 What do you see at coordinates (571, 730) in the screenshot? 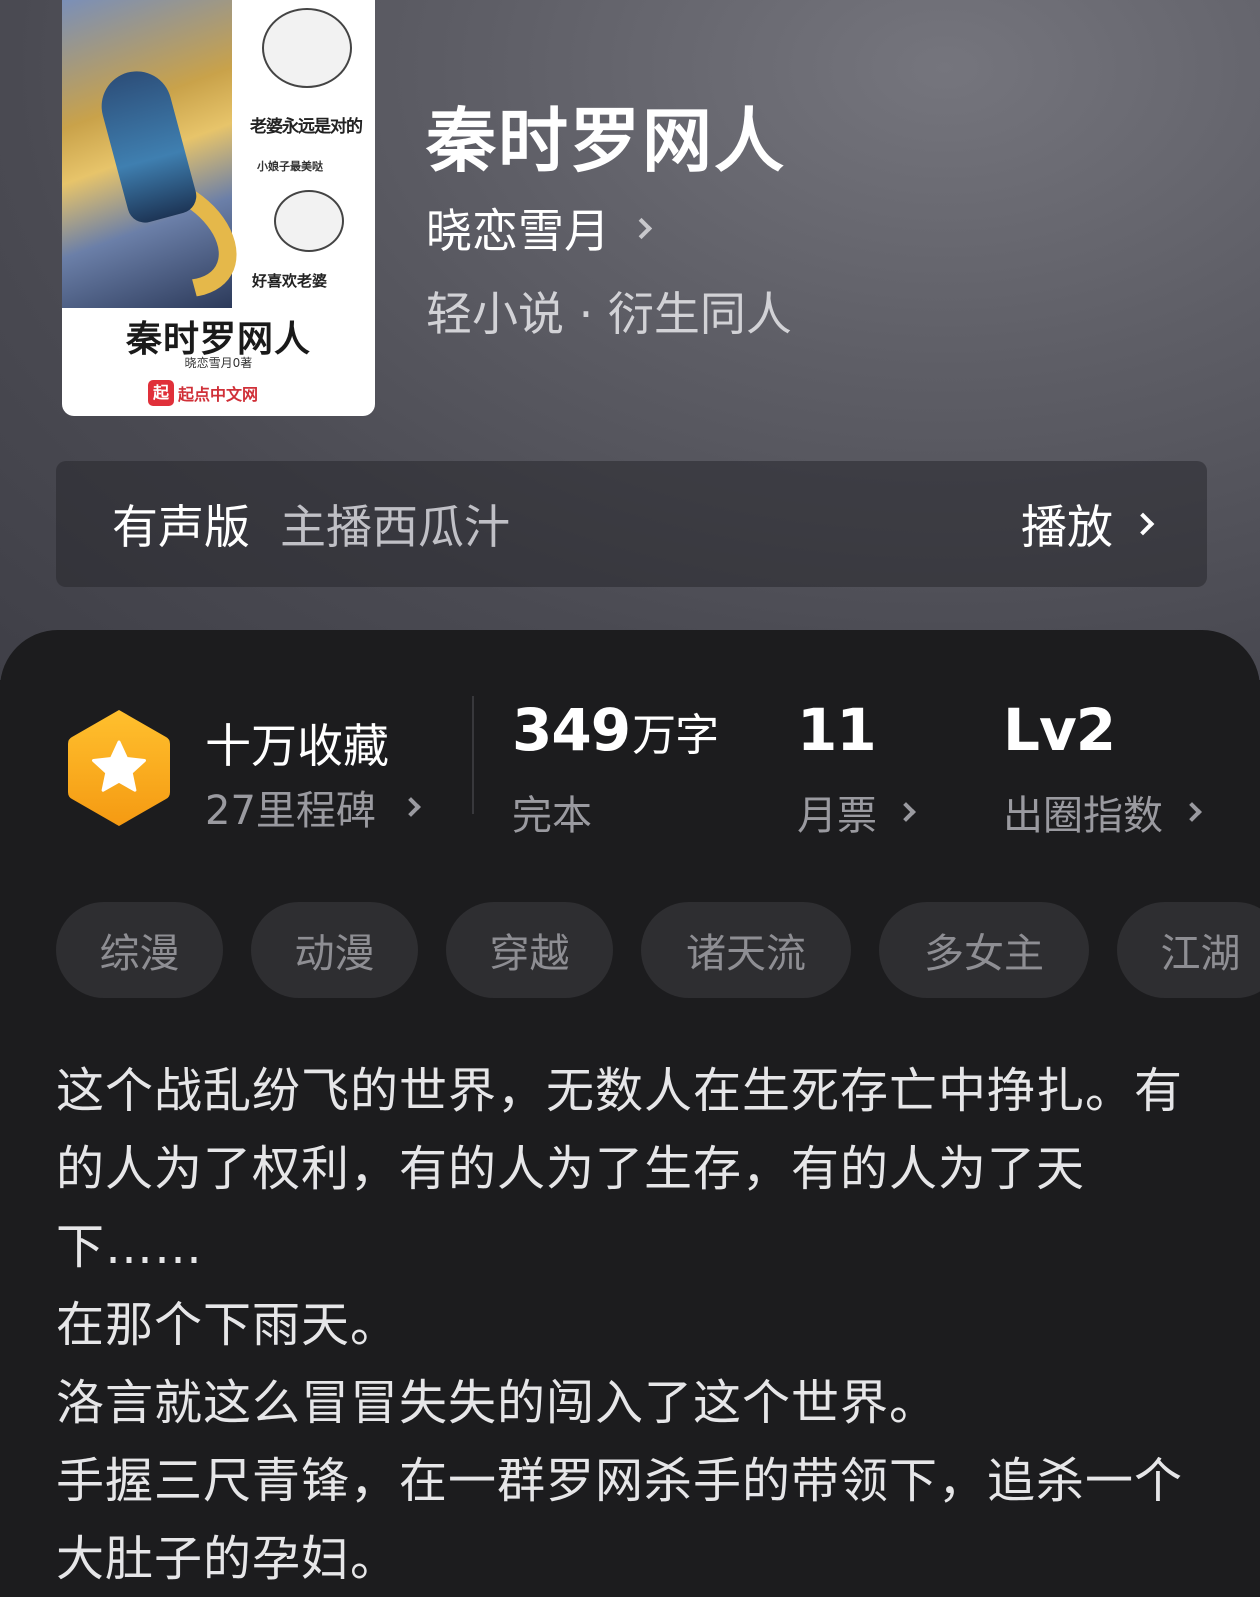
I see `word-count-value: 349` at bounding box center [571, 730].